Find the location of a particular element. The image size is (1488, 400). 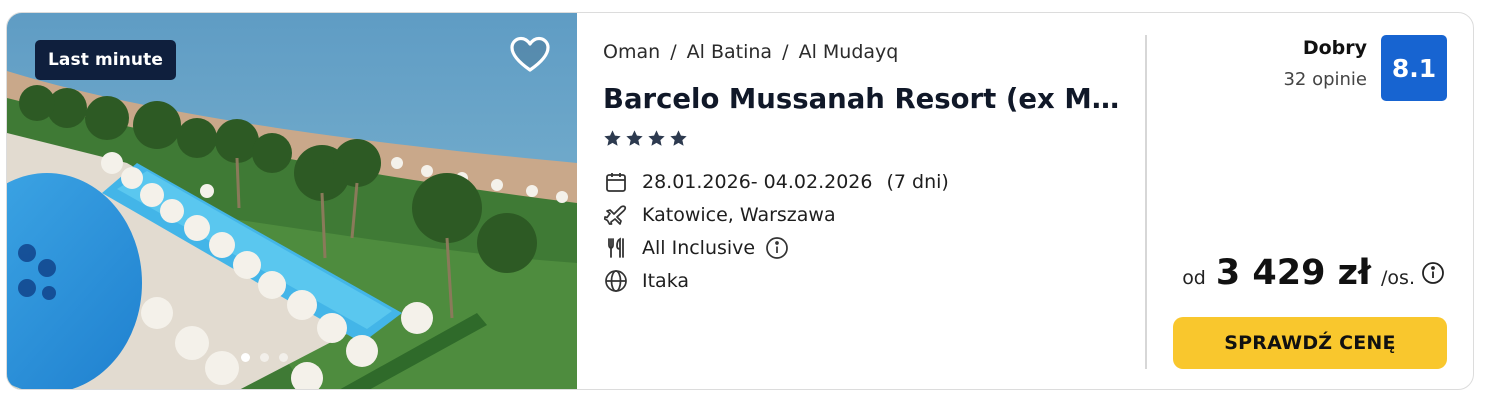

board-info-icon is located at coordinates (777, 248).